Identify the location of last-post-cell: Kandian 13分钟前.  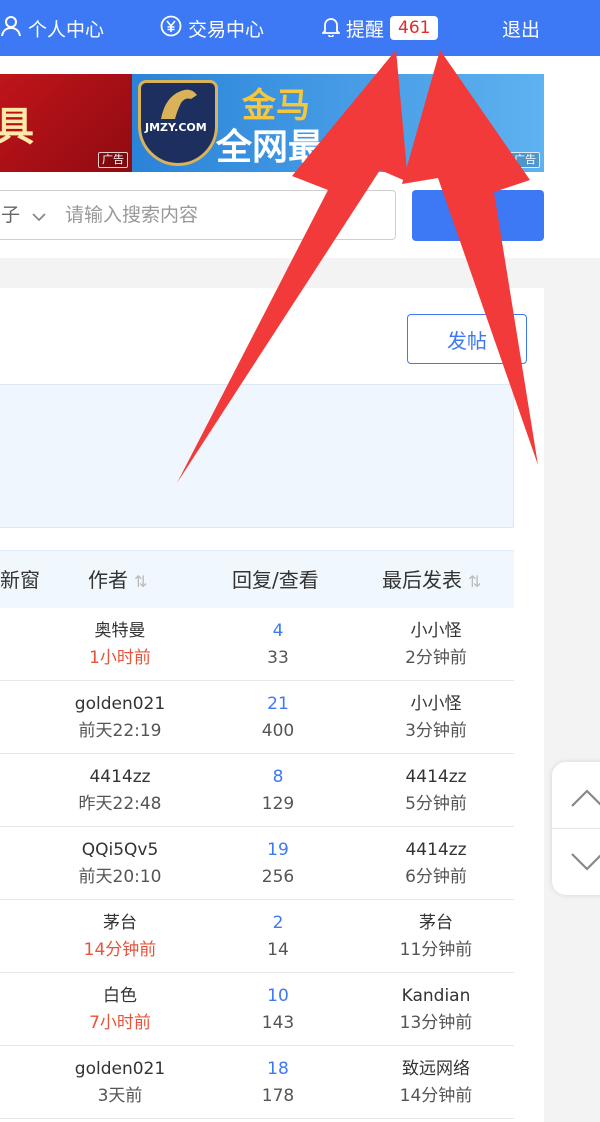
(436, 1010).